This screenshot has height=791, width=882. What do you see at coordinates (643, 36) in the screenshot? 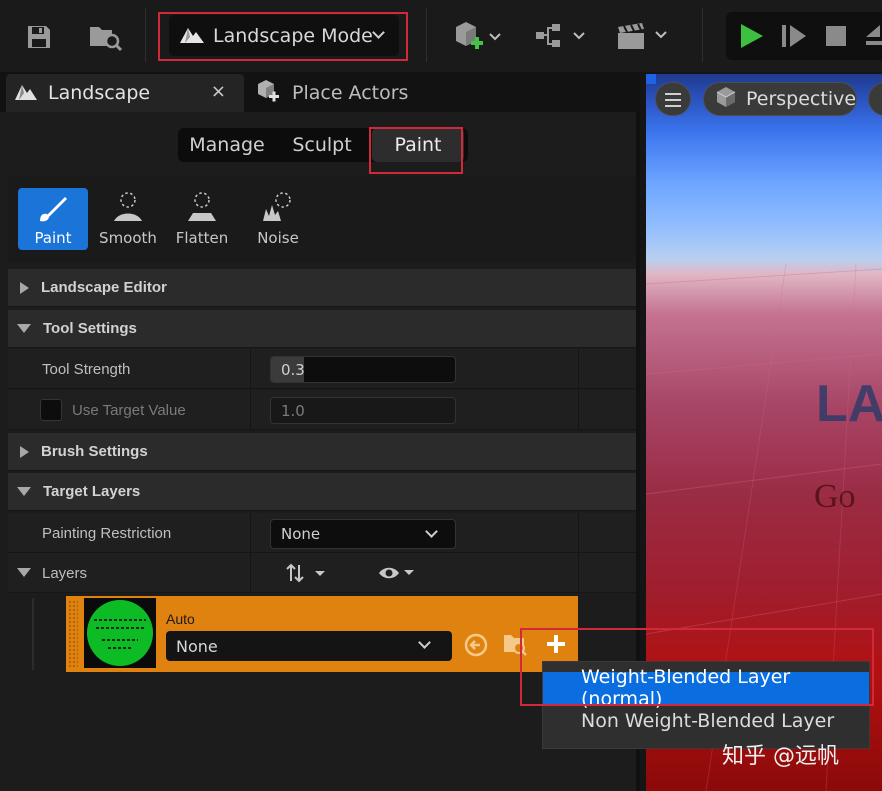
I see `cinematics-icon` at bounding box center [643, 36].